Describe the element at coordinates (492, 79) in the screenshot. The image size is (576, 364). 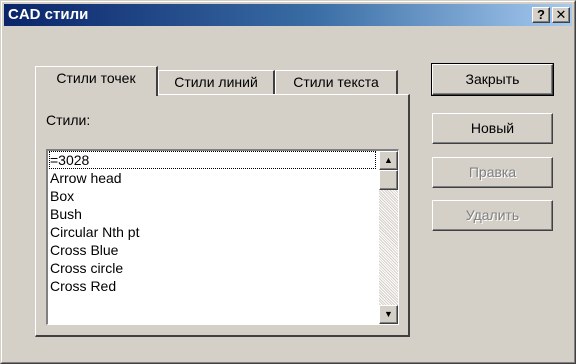
I see `close-button: Закрыть` at that location.